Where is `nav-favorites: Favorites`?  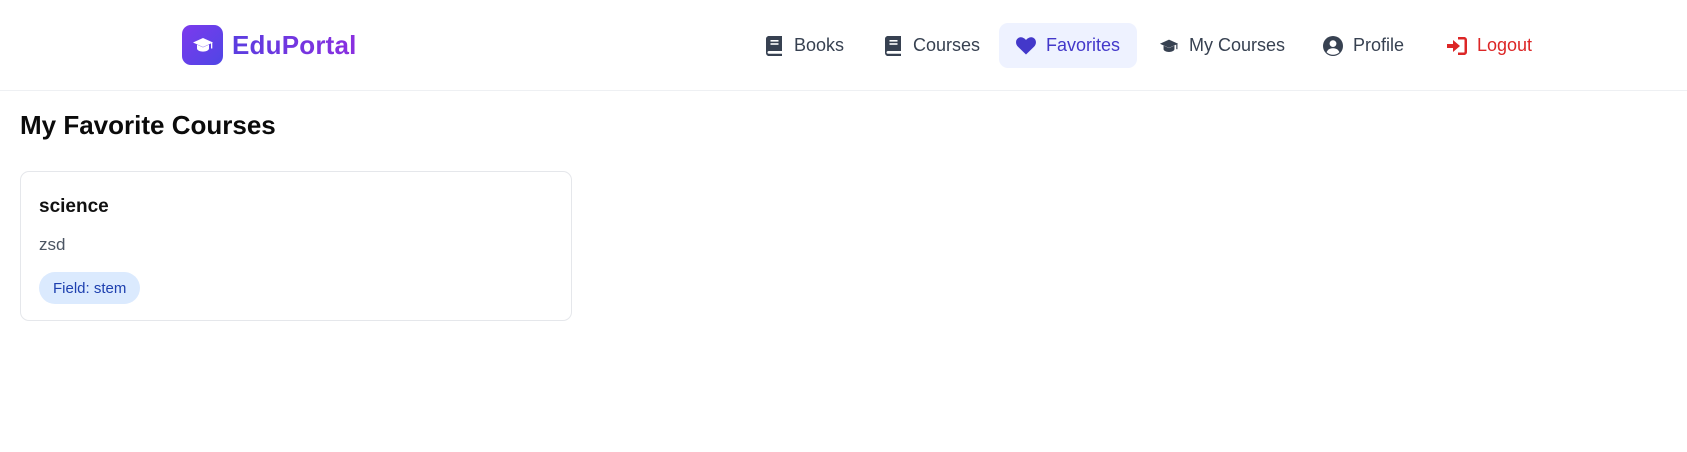 nav-favorites: Favorites is located at coordinates (1068, 45).